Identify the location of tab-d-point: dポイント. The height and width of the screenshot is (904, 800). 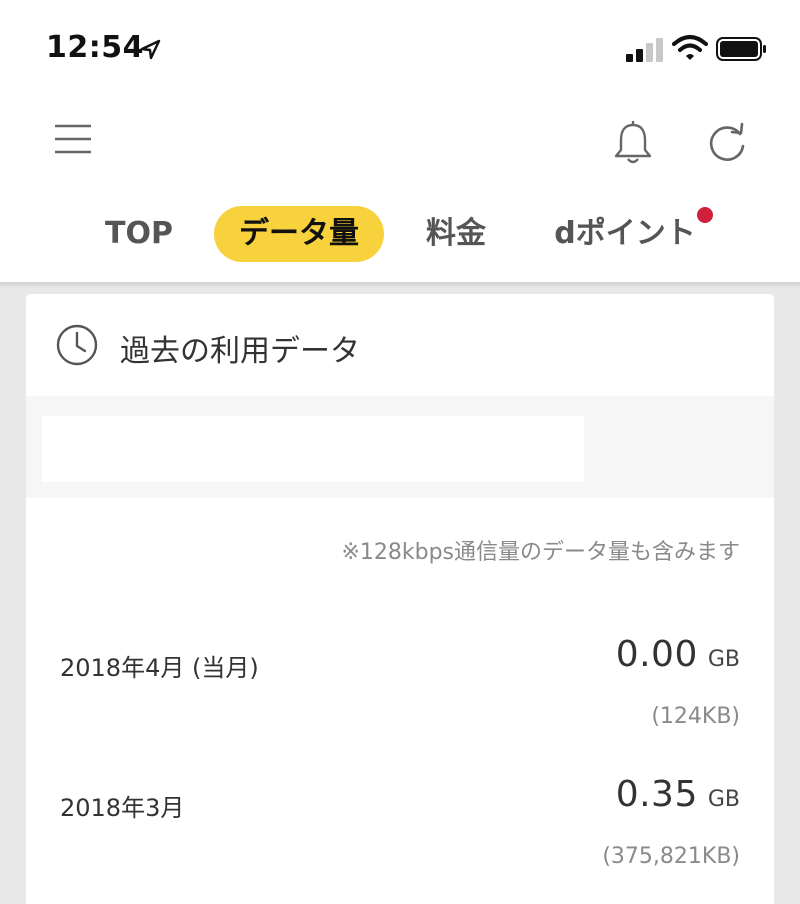
(625, 234).